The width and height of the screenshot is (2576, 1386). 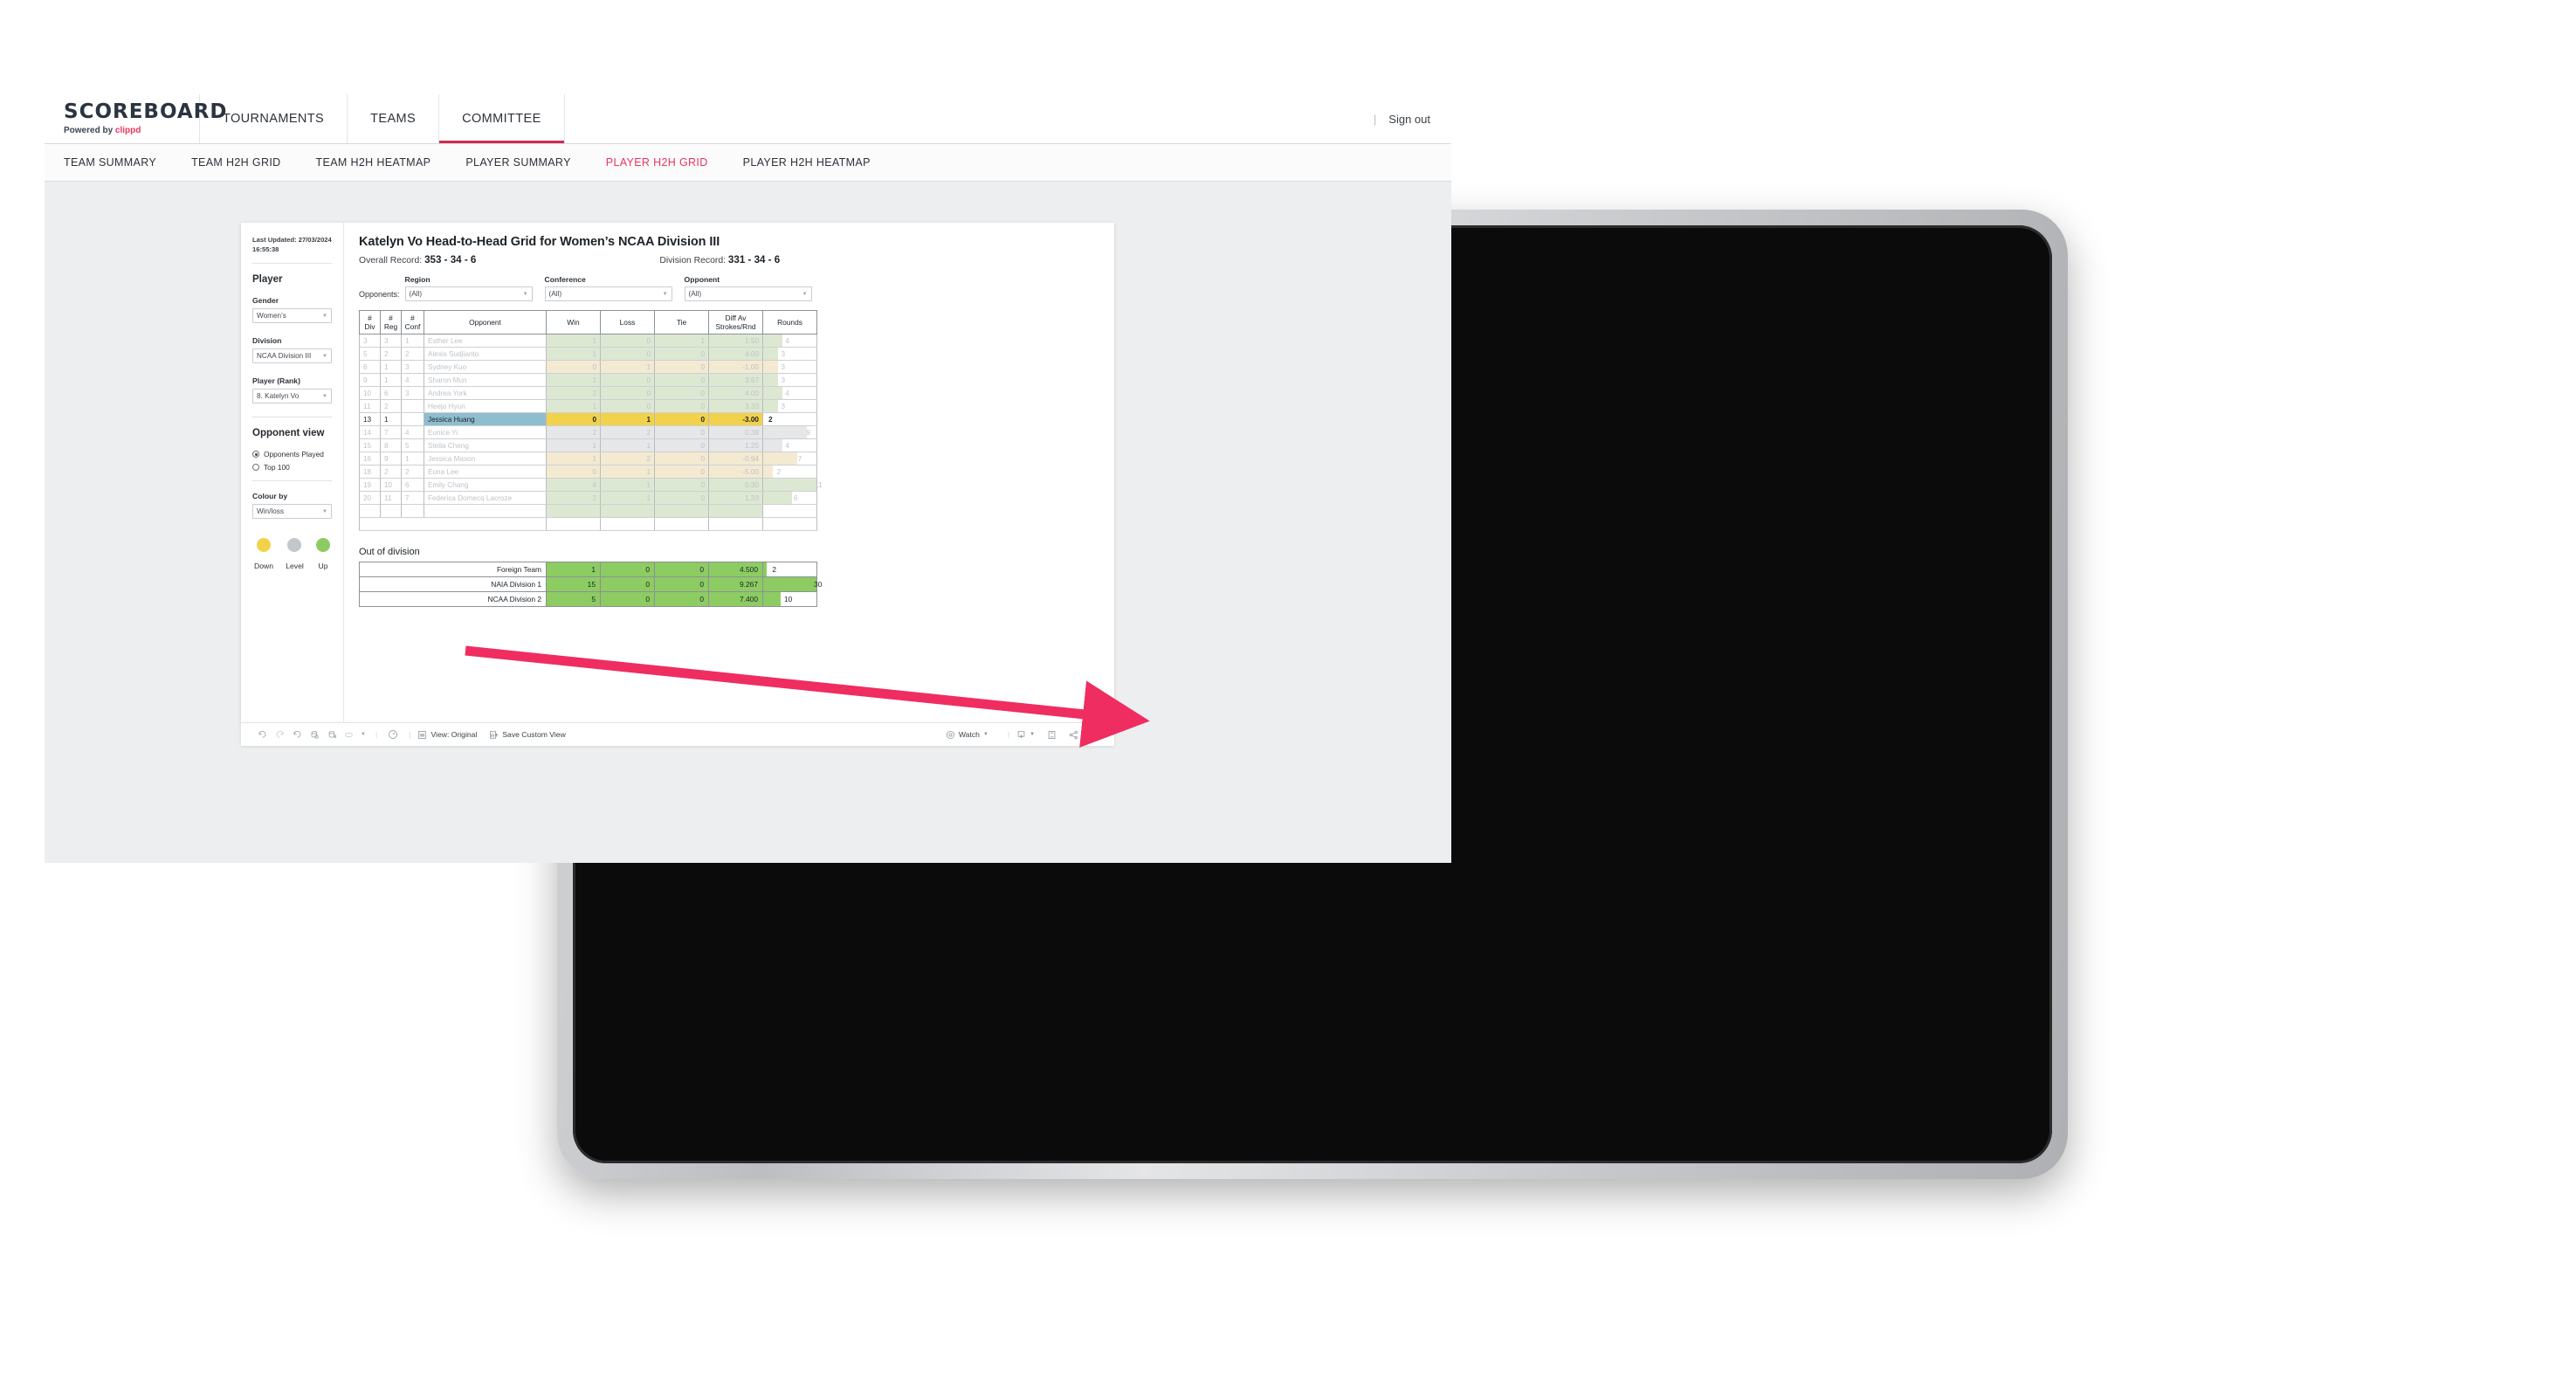 What do you see at coordinates (967, 735) in the screenshot?
I see `watch-button: Watch ▼` at bounding box center [967, 735].